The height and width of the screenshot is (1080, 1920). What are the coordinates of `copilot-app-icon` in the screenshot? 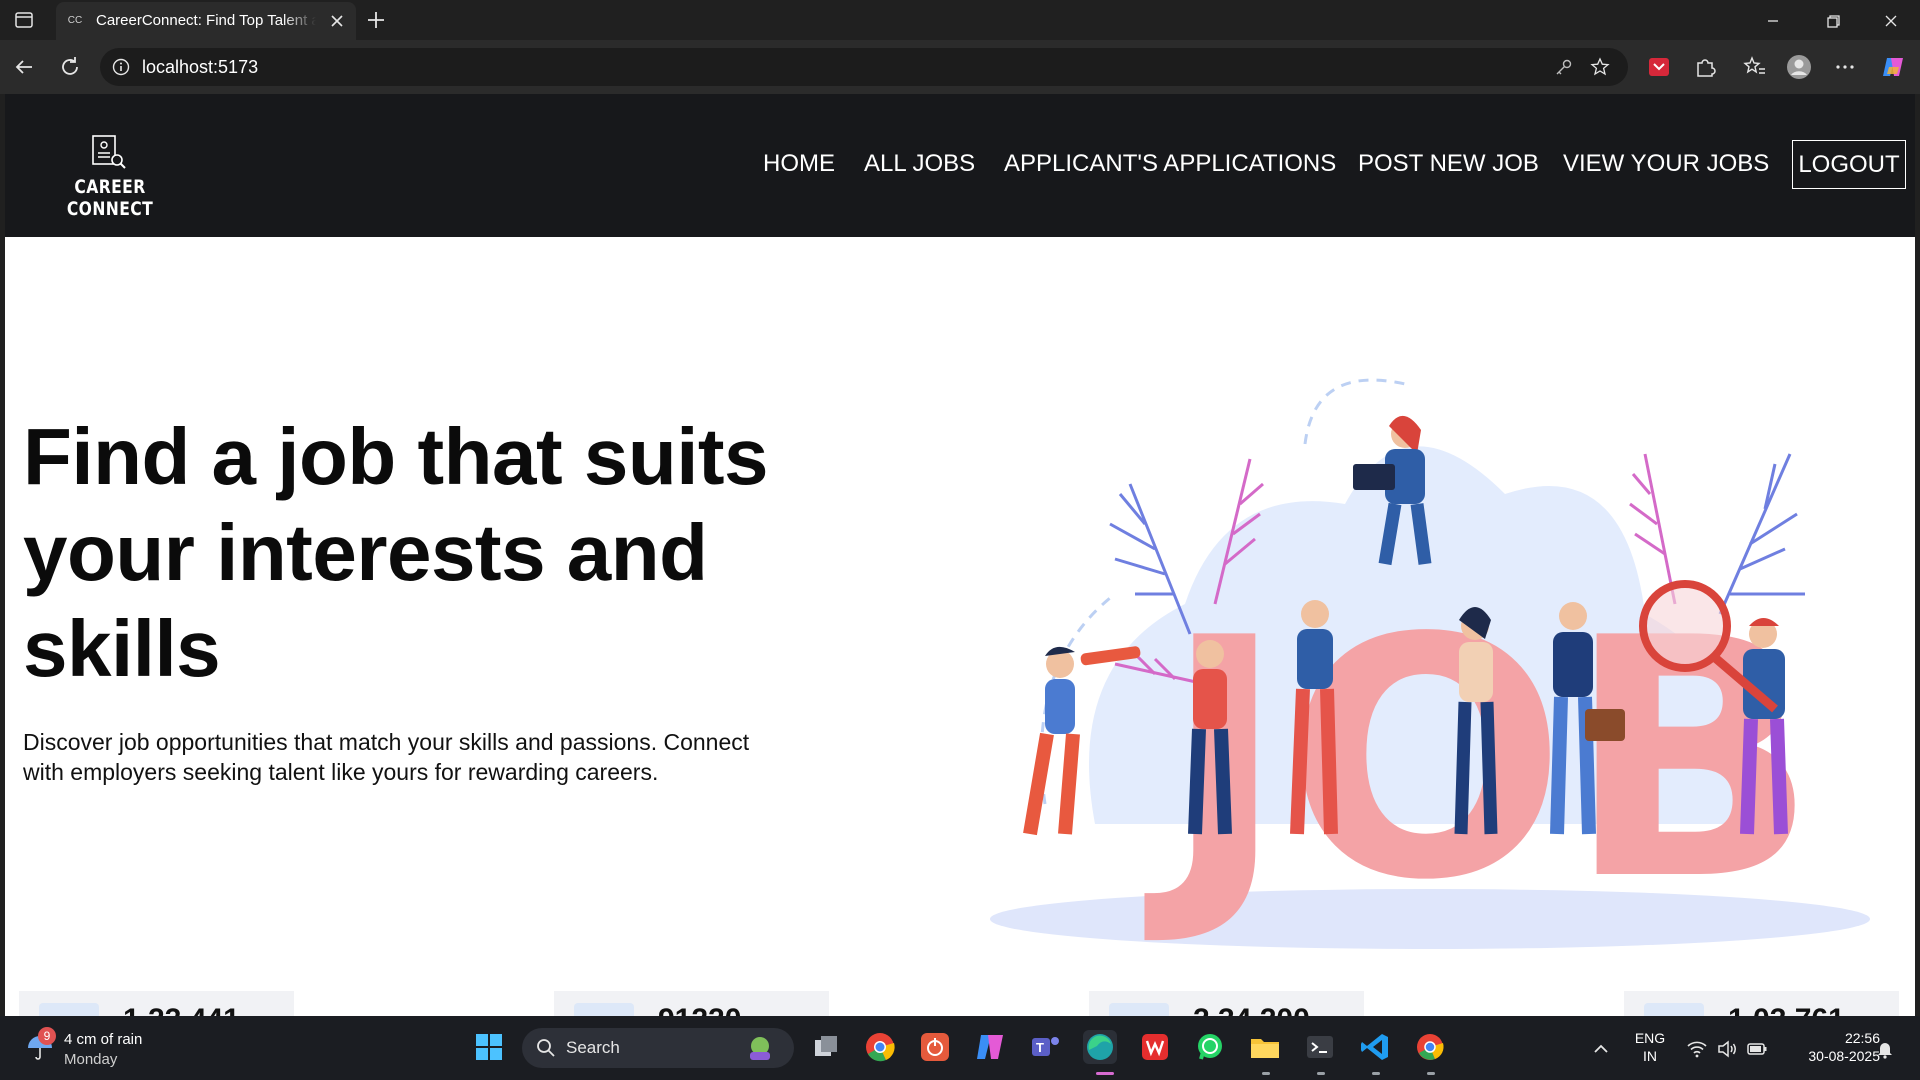 It's located at (990, 1047).